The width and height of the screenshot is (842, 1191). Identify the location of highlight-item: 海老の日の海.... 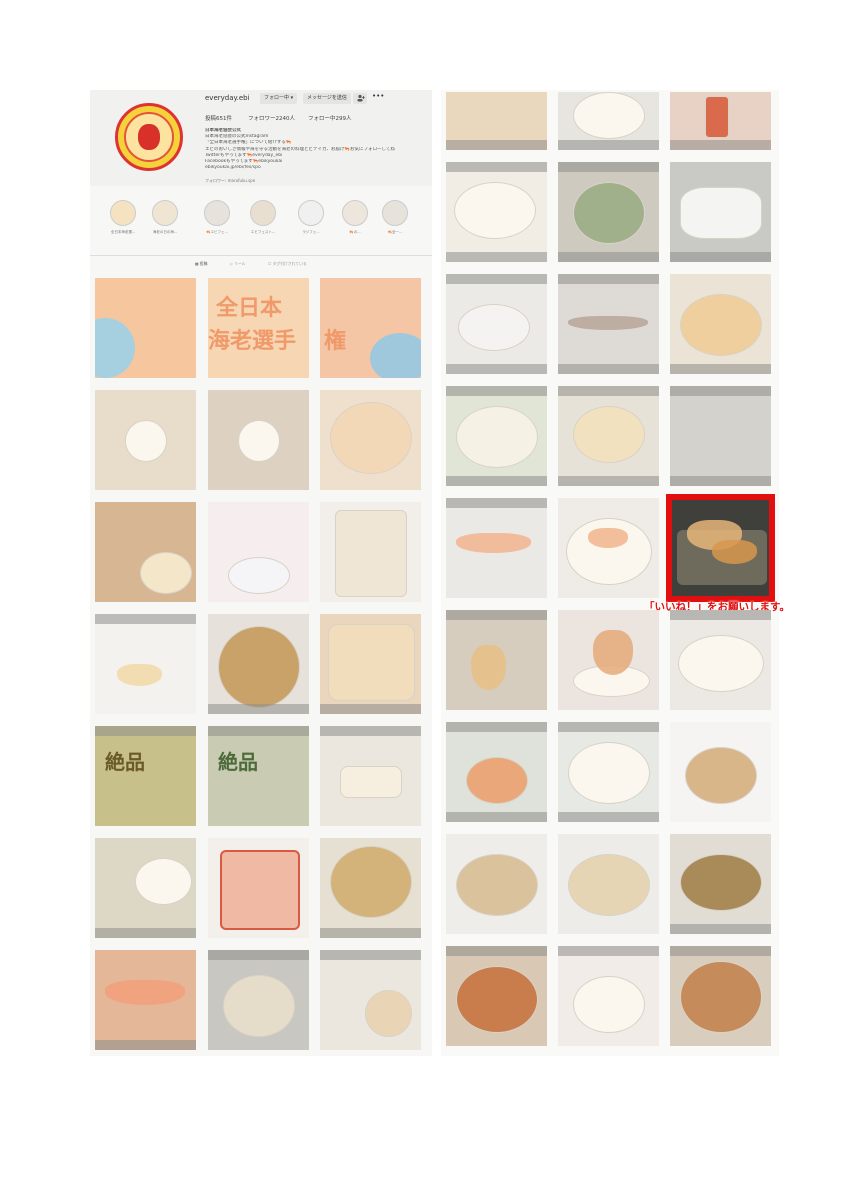
(165, 217).